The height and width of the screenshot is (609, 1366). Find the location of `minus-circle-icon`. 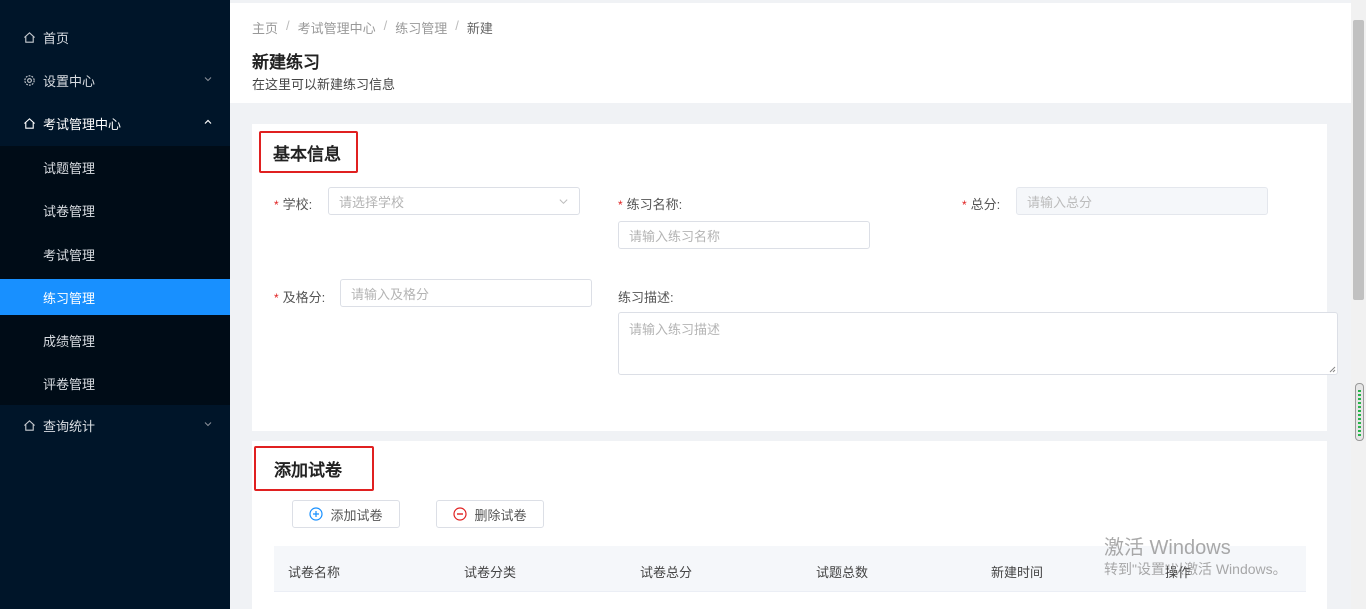

minus-circle-icon is located at coordinates (460, 514).